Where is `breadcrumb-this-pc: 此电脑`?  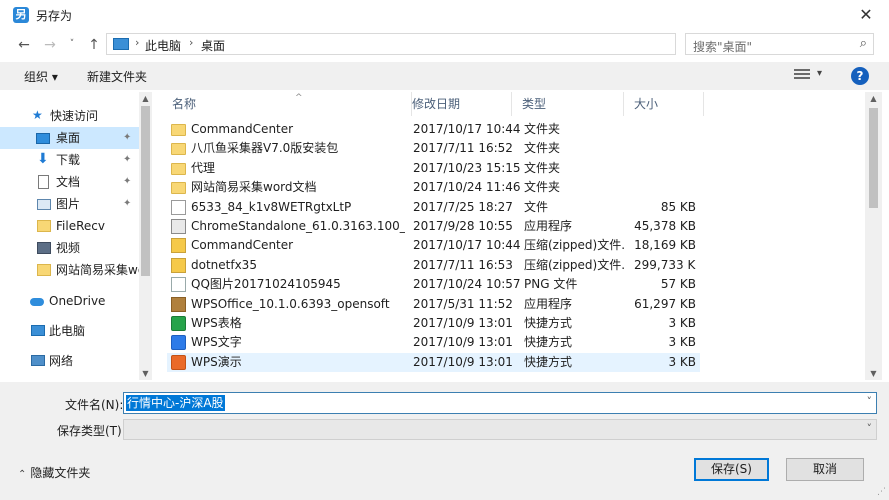
breadcrumb-this-pc: 此电脑 is located at coordinates (163, 45).